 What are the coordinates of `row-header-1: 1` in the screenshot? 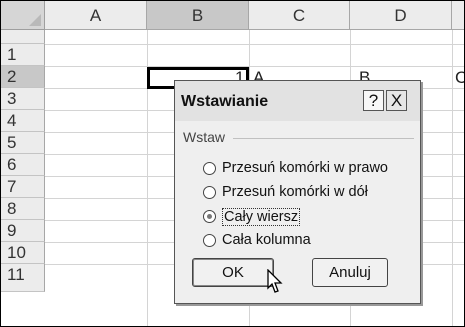 It's located at (23, 55).